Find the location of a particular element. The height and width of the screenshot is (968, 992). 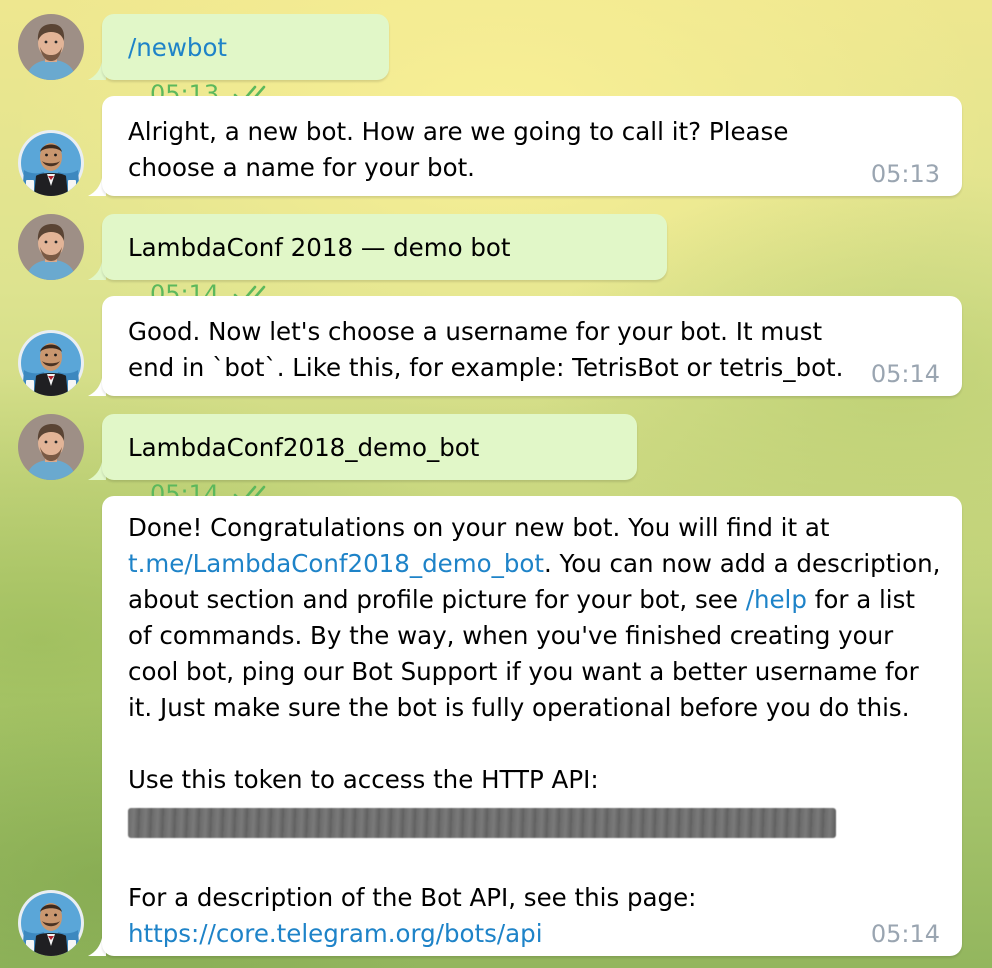

message-text: LambdaConf2018_demo_bot is located at coordinates (304, 447).